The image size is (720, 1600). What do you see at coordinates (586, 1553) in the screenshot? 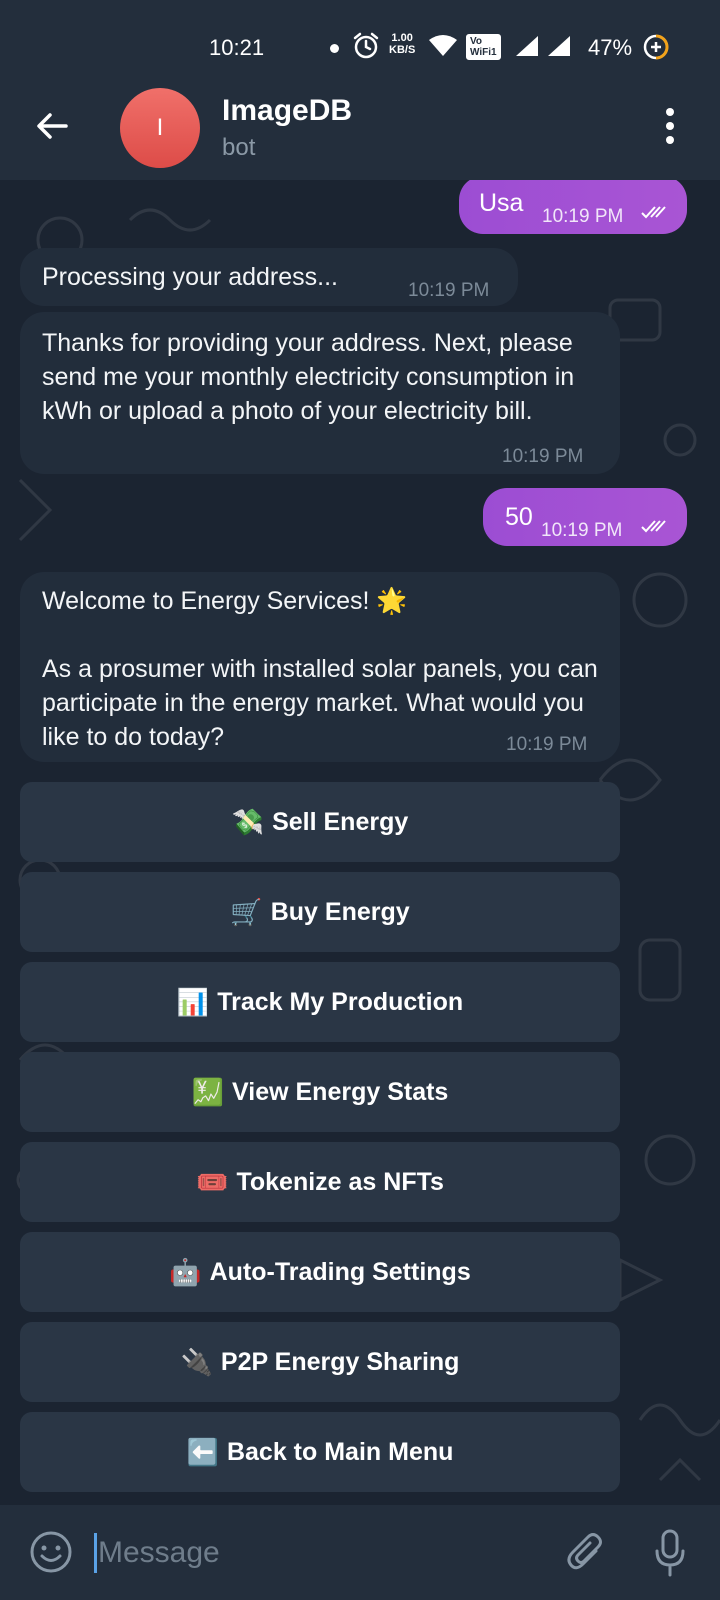
I see `attach-icon` at bounding box center [586, 1553].